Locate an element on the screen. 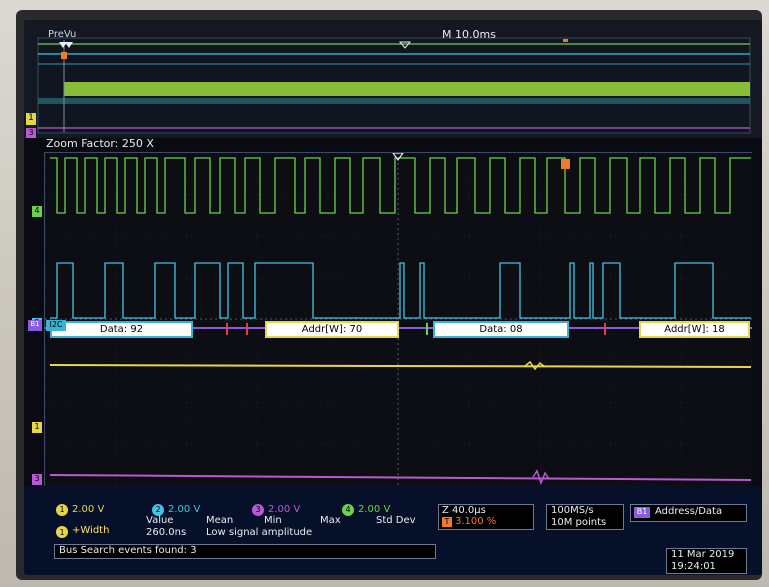 This screenshot has width=769, height=587. ch1-scale: 1 2.00 V is located at coordinates (80, 509).